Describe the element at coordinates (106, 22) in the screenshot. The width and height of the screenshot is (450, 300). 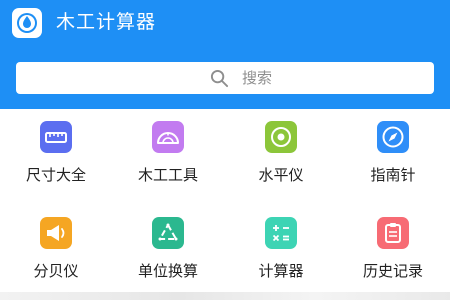
I see `app-title: 木工计算器` at that location.